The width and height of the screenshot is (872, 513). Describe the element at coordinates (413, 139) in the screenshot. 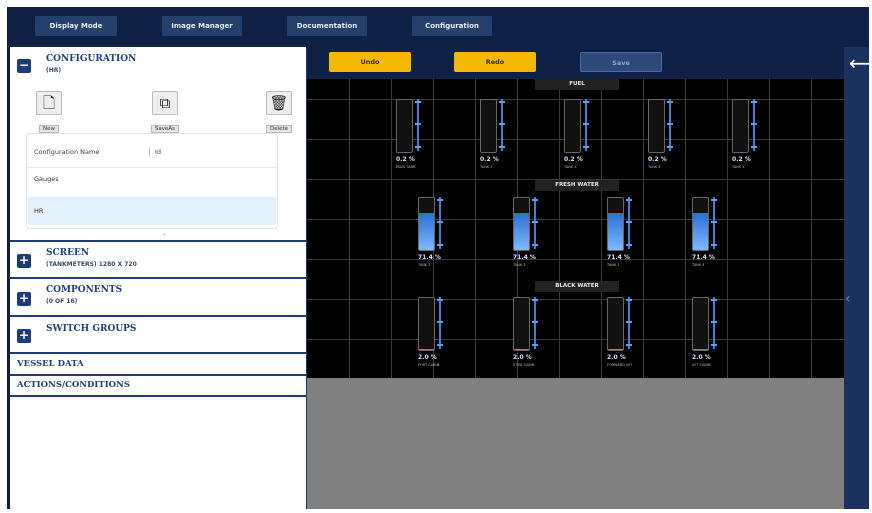

I see `tank-gauge: 0.2 % MAIN TANK` at that location.